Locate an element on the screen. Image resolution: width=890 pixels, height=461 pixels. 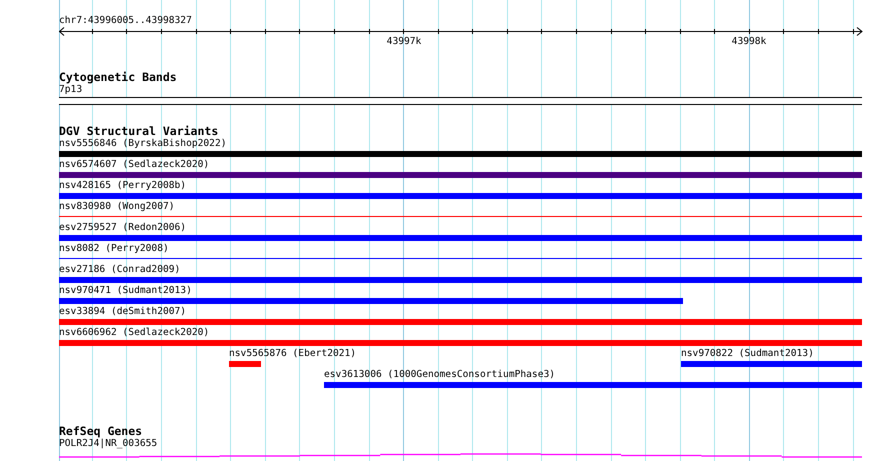
feature-label: nsv6574607 (Sedlazeck2020) is located at coordinates (134, 165).